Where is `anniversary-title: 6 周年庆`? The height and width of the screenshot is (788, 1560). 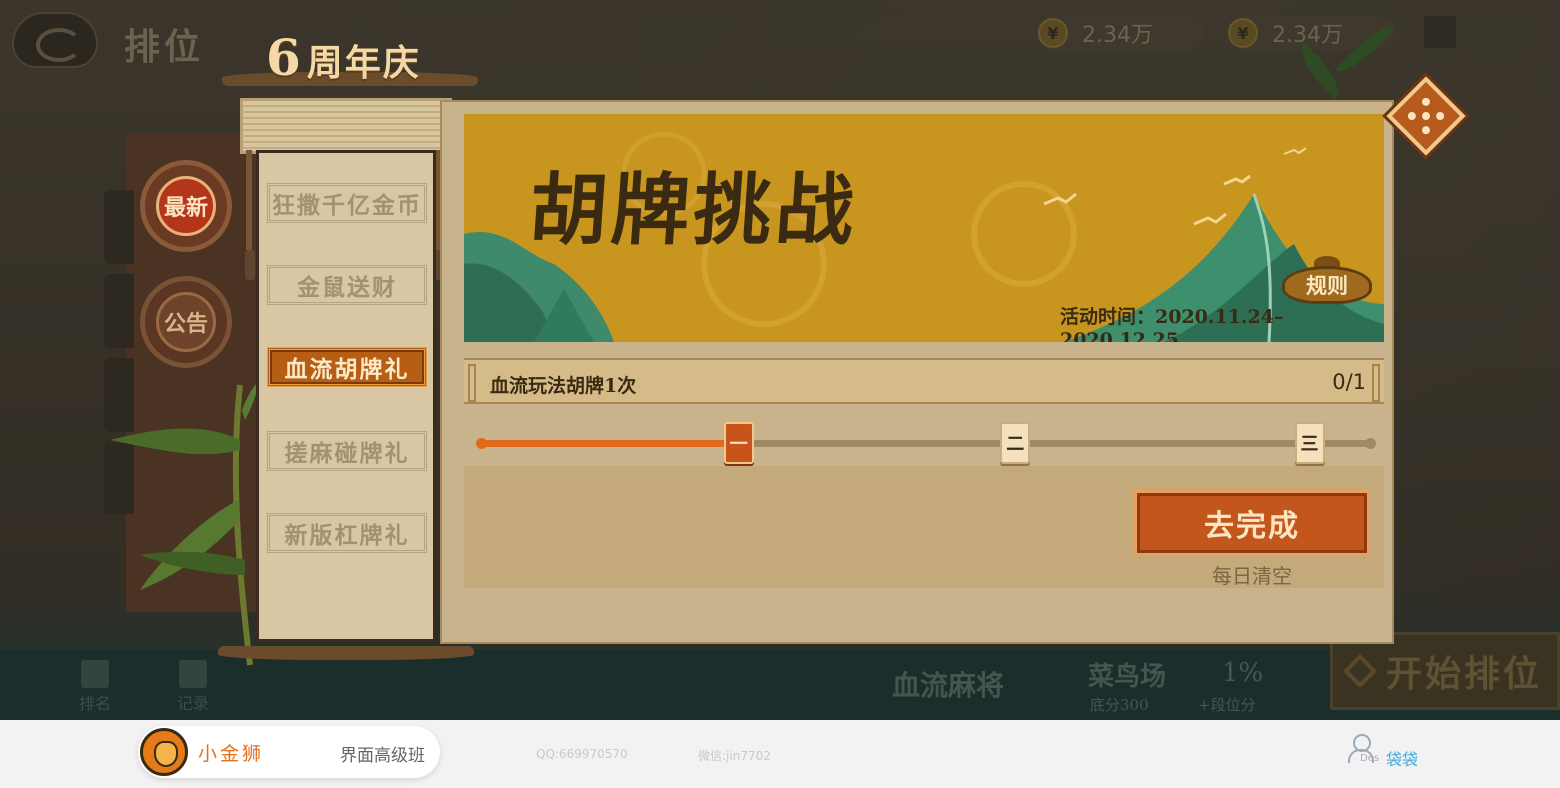
anniversary-title: 6 周年庆 is located at coordinates (343, 57).